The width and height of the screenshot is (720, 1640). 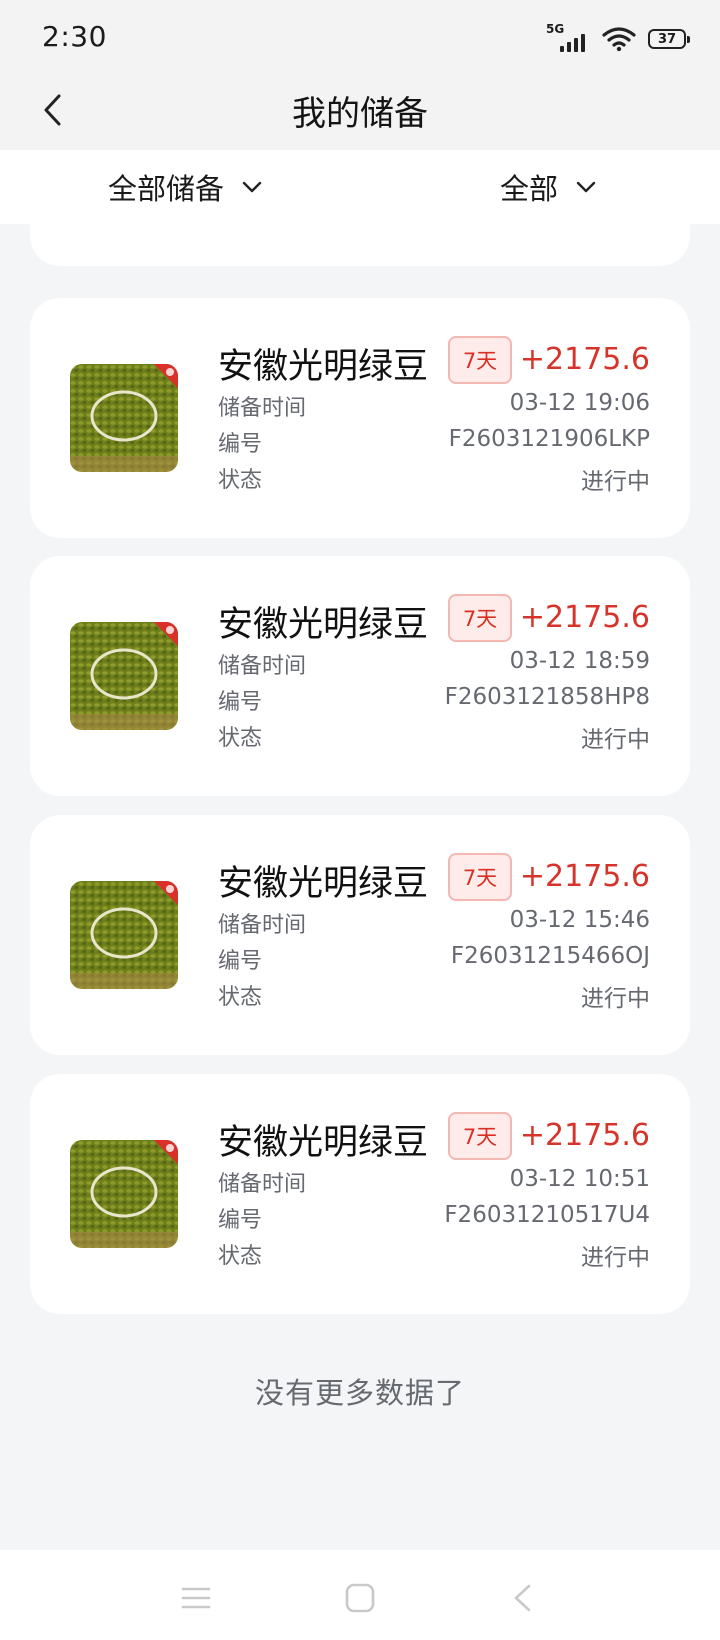 What do you see at coordinates (74, 36) in the screenshot?
I see `status-time: 2:30` at bounding box center [74, 36].